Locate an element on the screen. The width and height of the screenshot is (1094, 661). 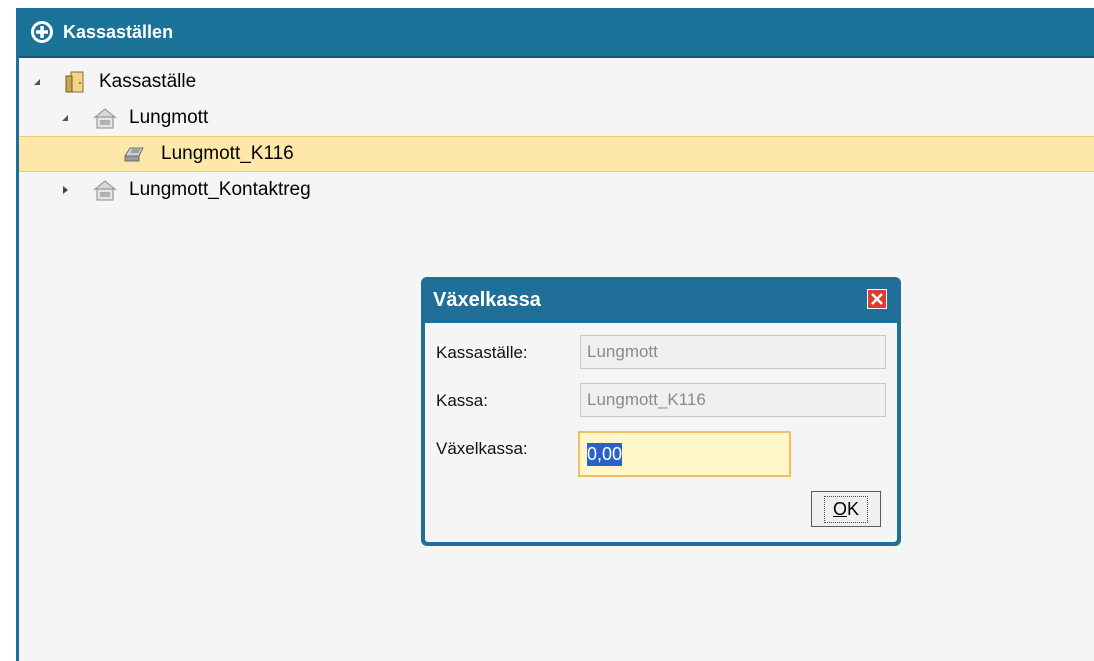
dialog-titlebar: Växelkassa is located at coordinates (661, 300).